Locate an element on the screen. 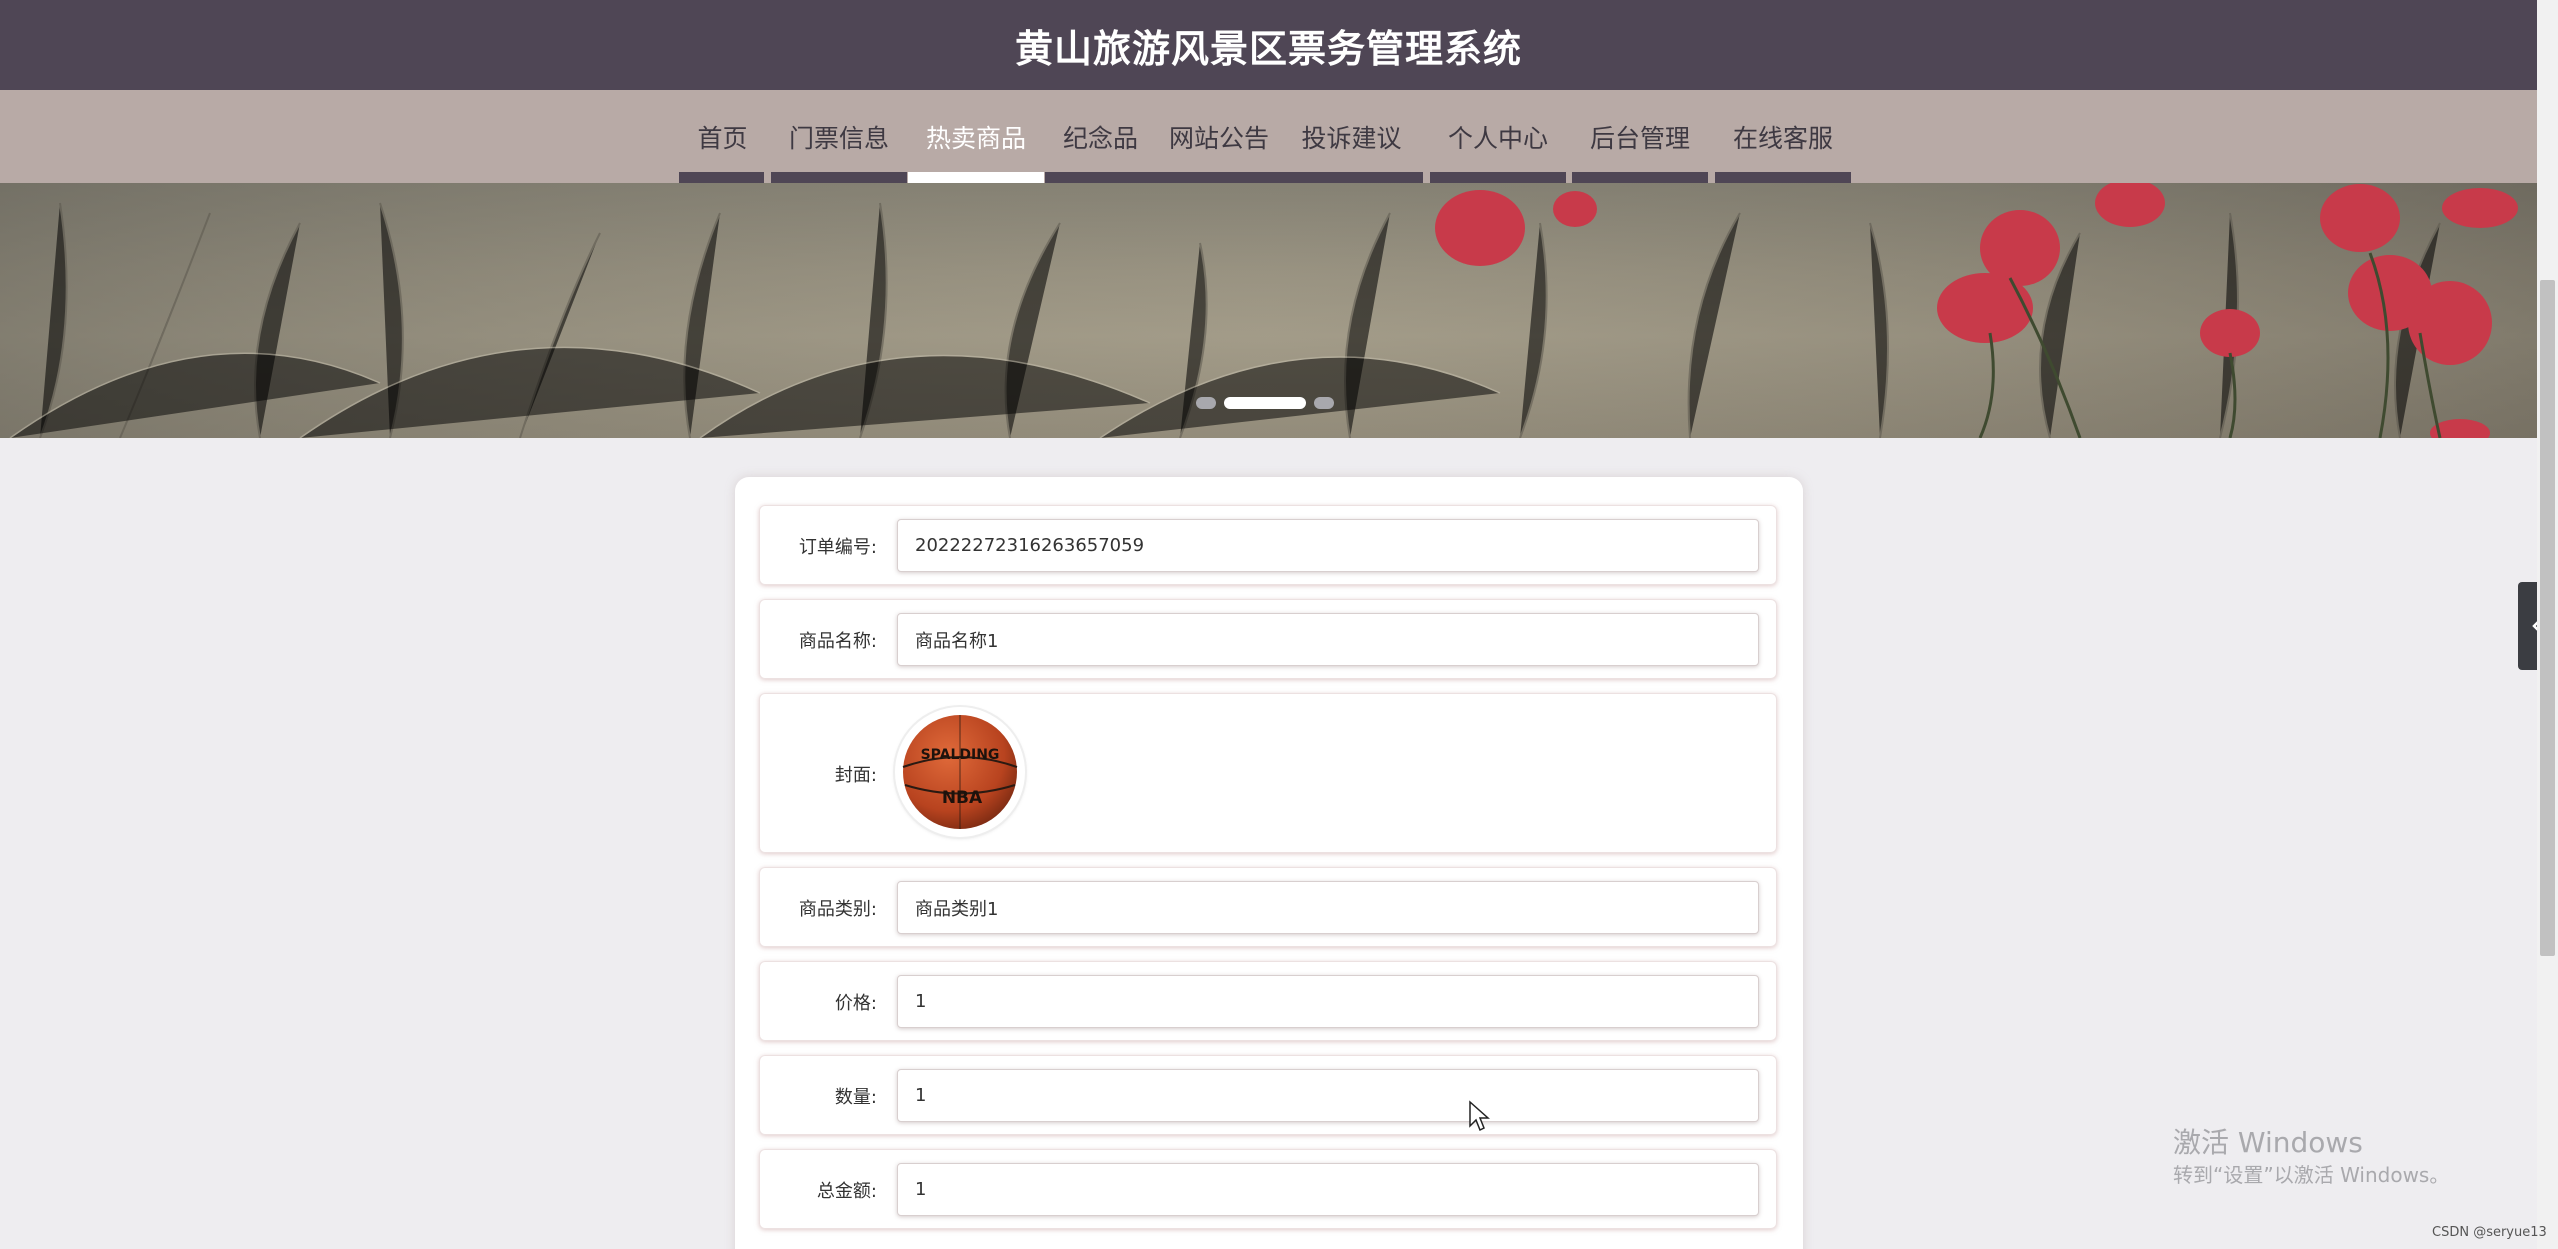 The height and width of the screenshot is (1249, 2558). nav-item-tickets: 门票信息 is located at coordinates (839, 136).